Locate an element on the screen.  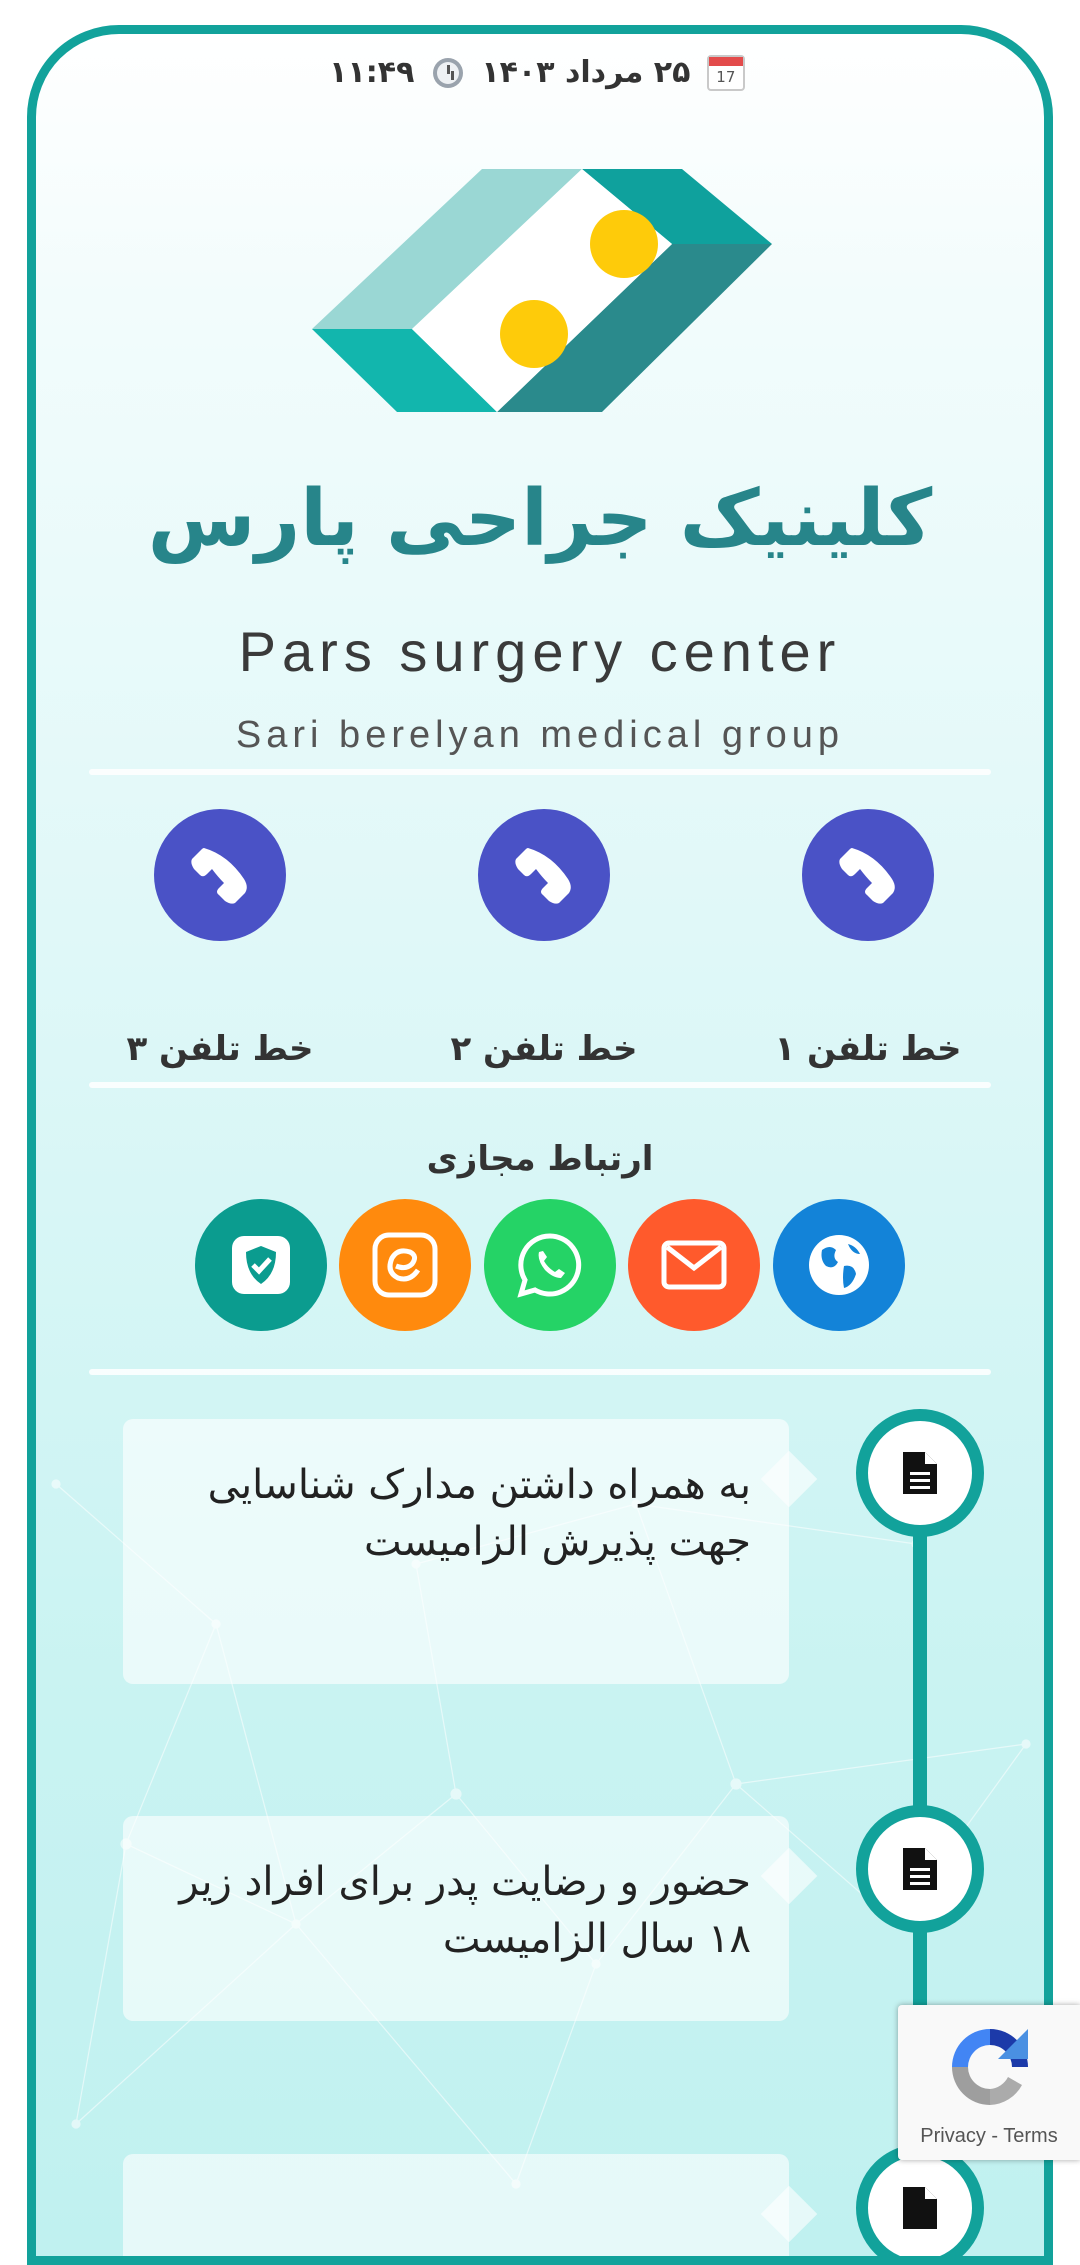
phone-2-label: خط تلفن ۲ is located at coordinates (544, 1049).